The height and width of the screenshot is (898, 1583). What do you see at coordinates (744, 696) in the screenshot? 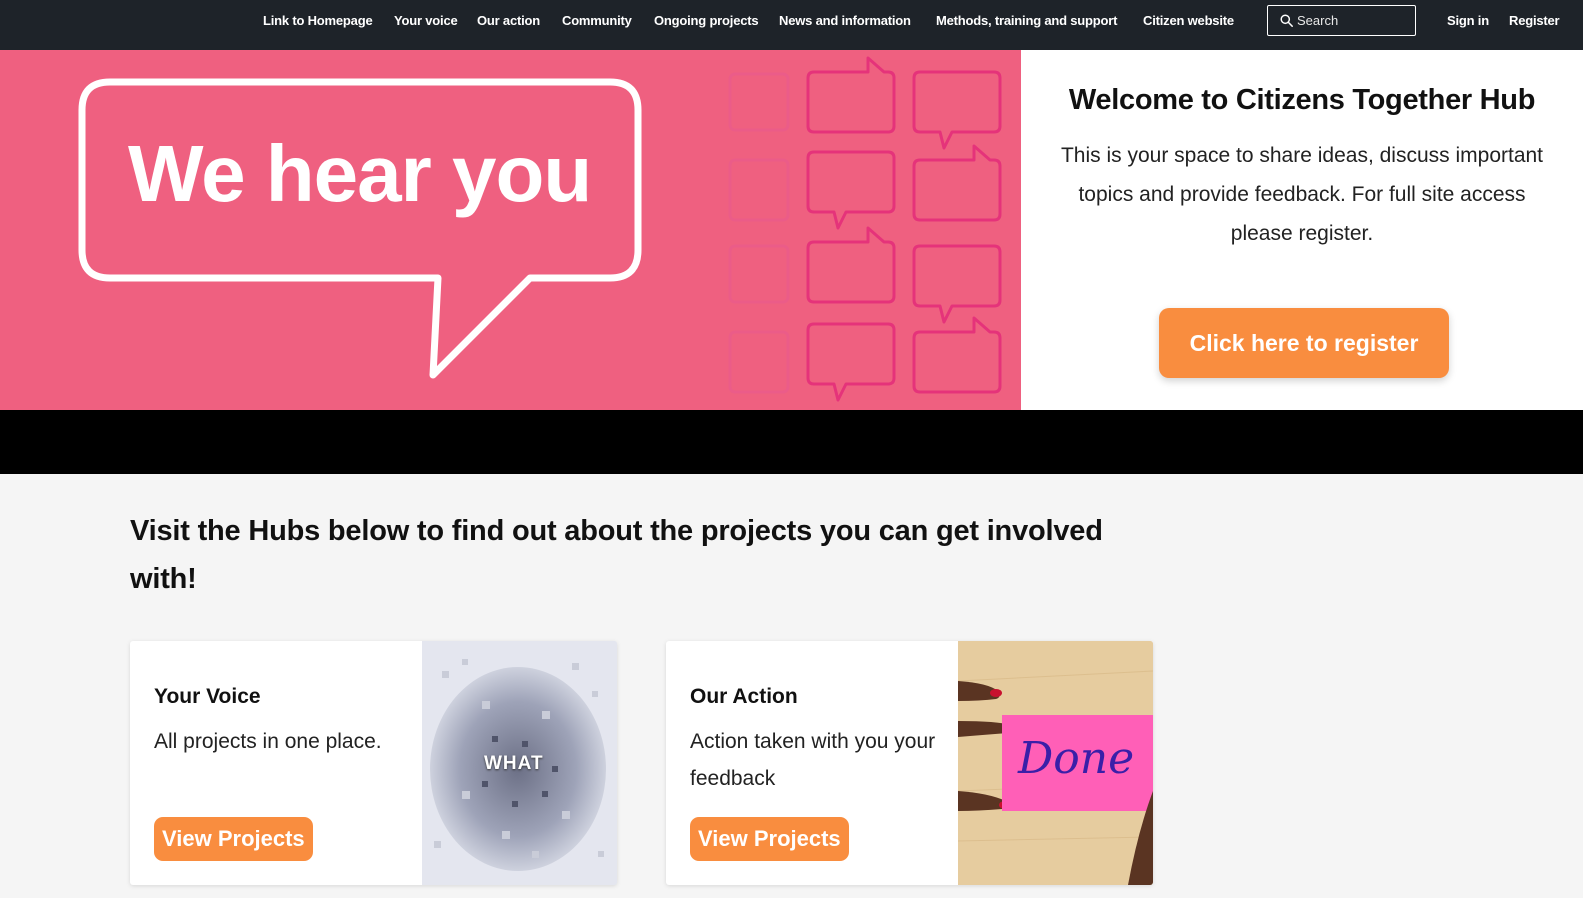
I see `card-title: Our Action` at bounding box center [744, 696].